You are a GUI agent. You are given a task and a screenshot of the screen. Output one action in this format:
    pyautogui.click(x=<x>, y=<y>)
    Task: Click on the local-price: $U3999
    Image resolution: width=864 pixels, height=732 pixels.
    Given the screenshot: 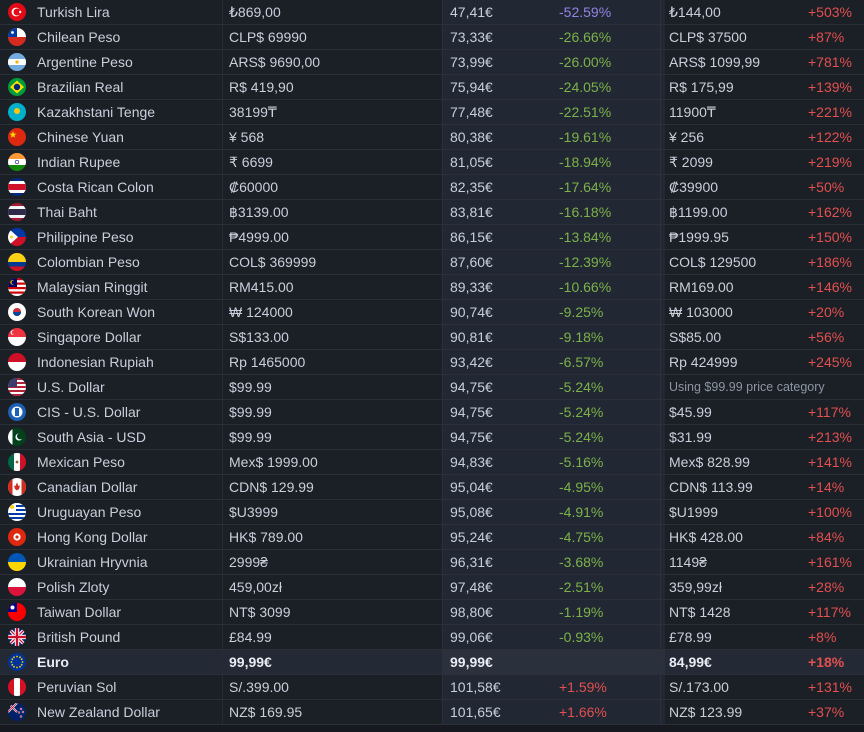 What is the action you would take?
    pyautogui.click(x=335, y=512)
    